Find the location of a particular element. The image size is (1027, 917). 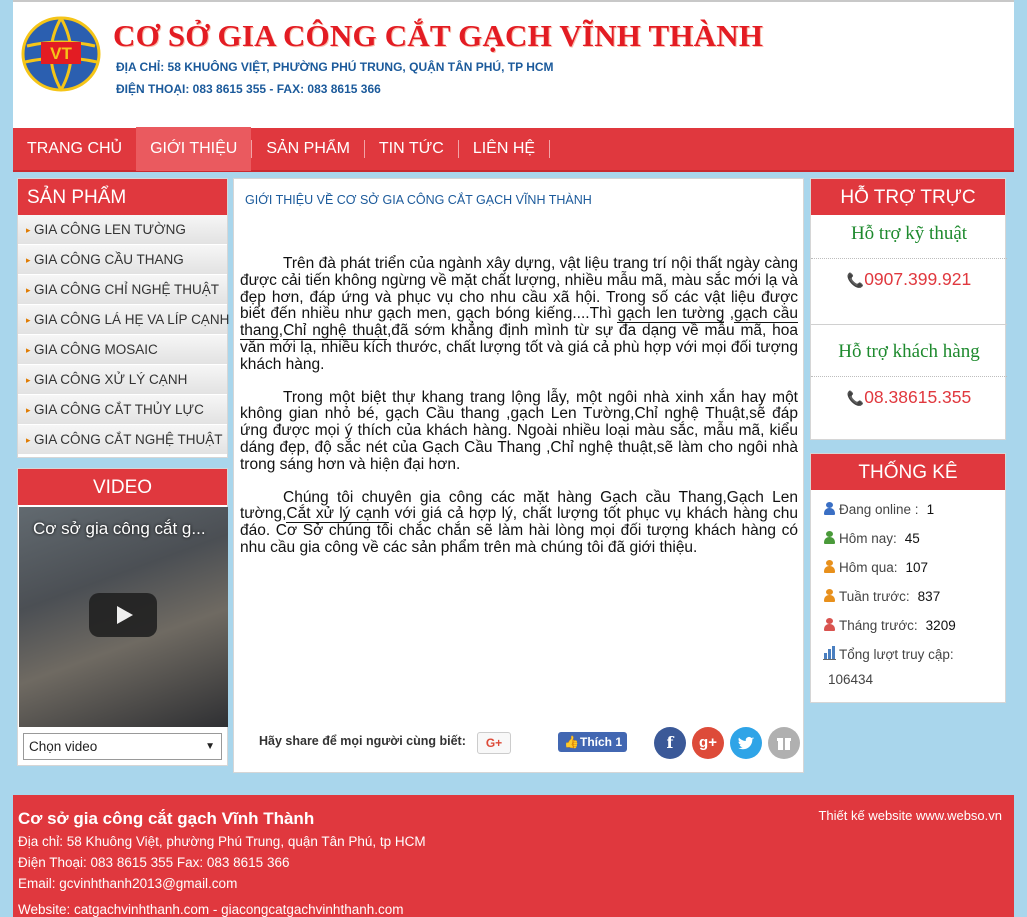

product-item-label: GIA CÔNG XỬ LÝ CẠNH is located at coordinates (111, 379).